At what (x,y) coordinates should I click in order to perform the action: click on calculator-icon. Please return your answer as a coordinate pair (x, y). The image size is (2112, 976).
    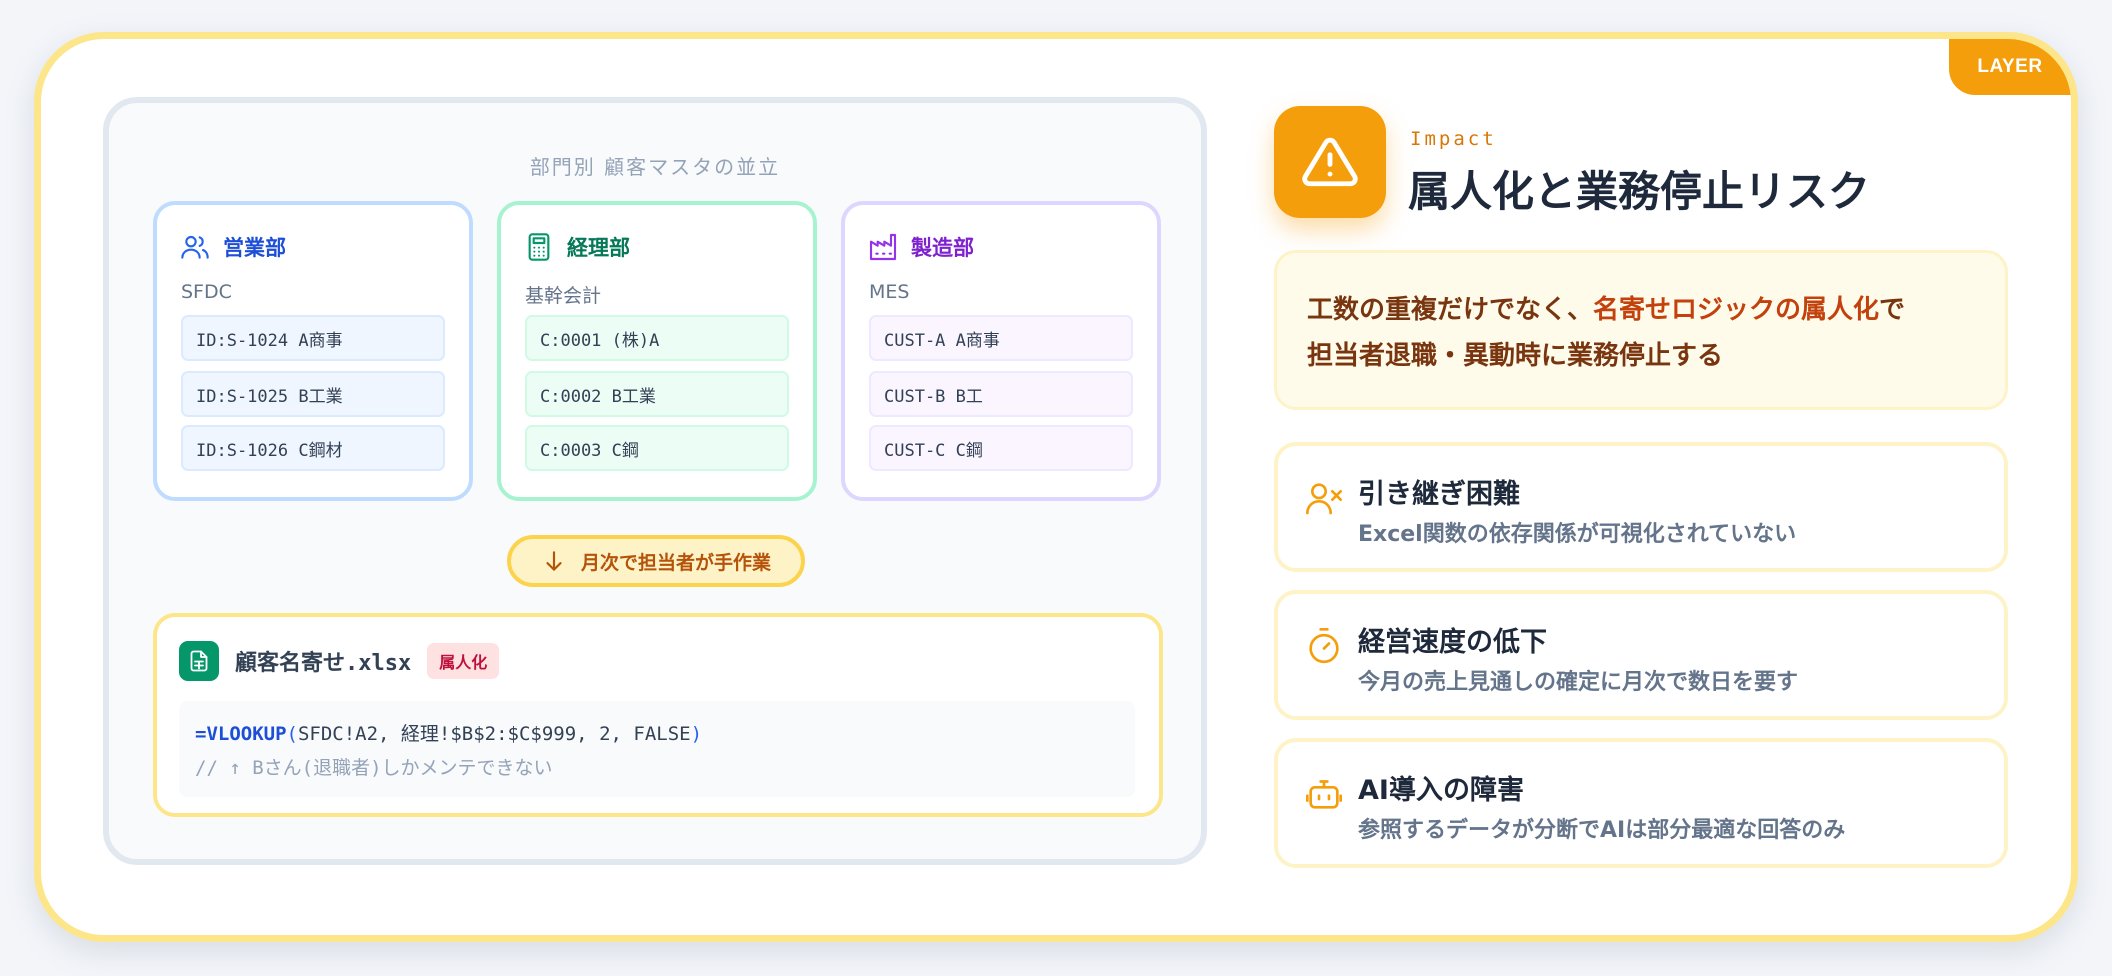
    Looking at the image, I should click on (539, 247).